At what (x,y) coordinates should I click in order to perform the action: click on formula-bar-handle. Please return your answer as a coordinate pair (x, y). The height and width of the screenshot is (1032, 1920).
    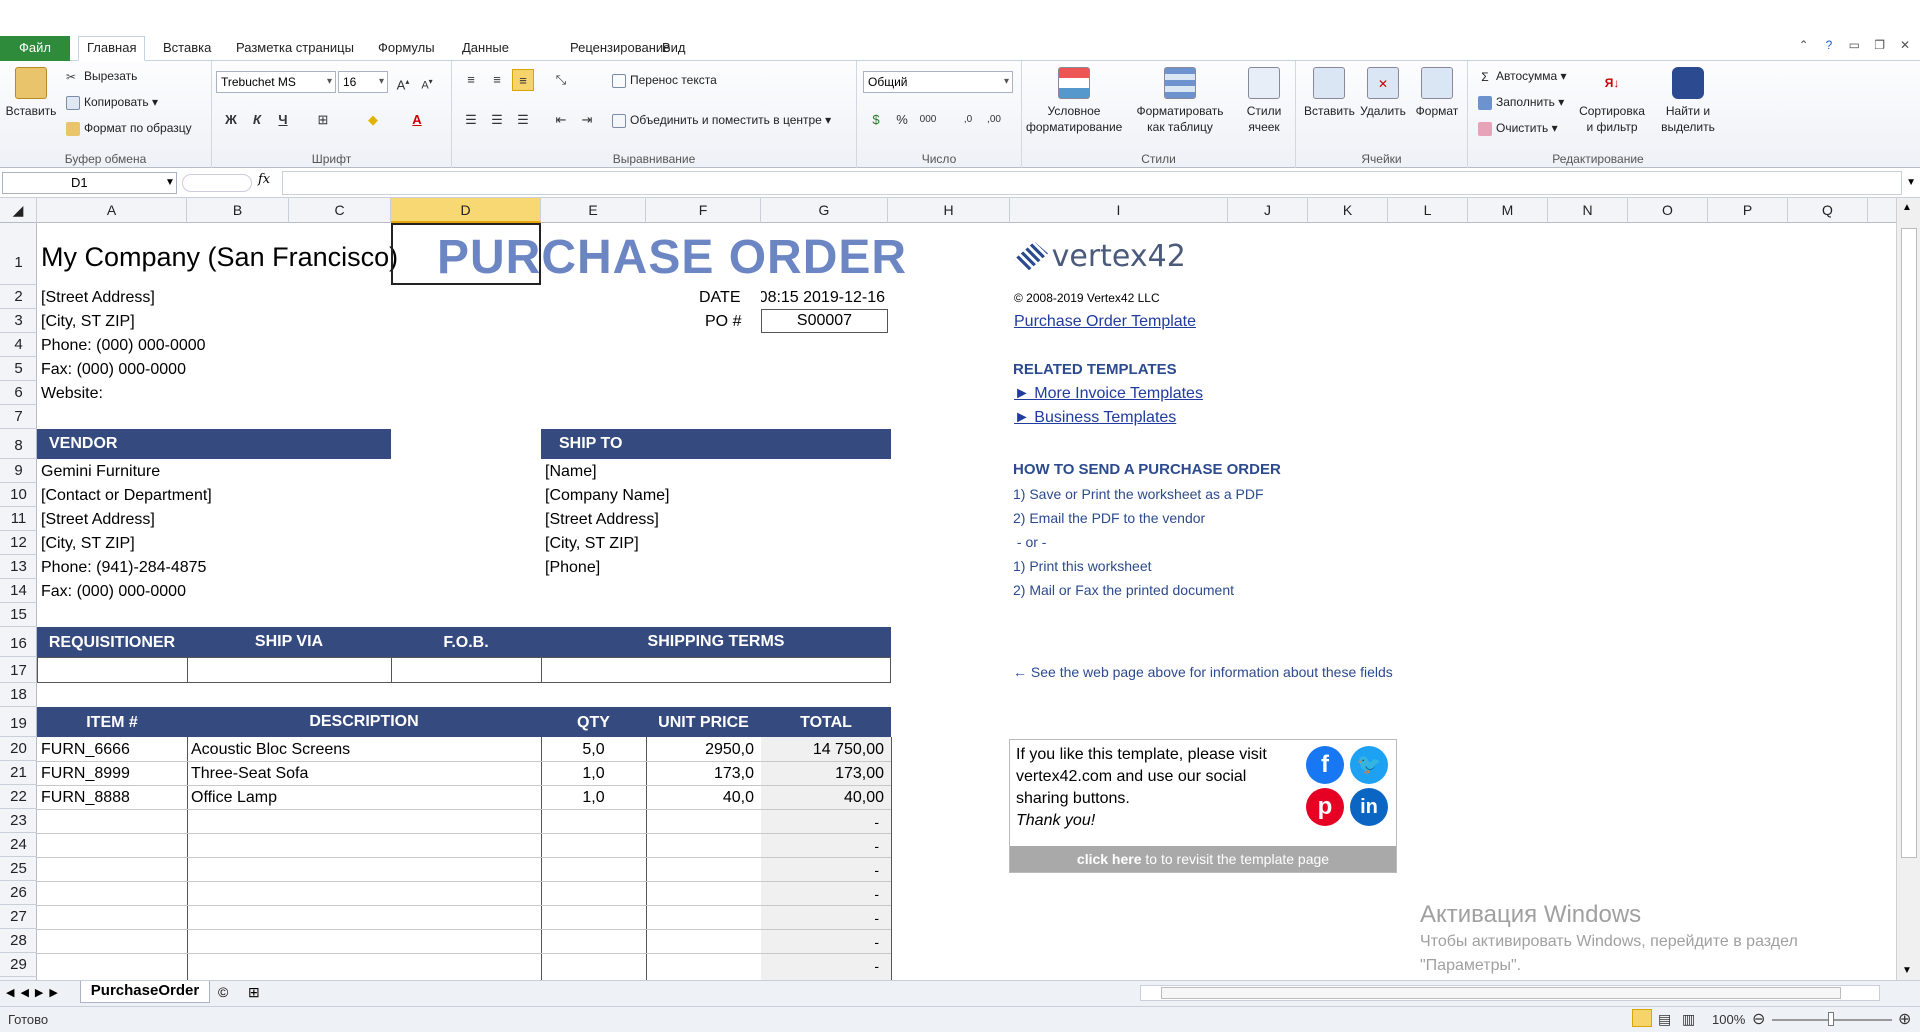
    Looking at the image, I should click on (217, 183).